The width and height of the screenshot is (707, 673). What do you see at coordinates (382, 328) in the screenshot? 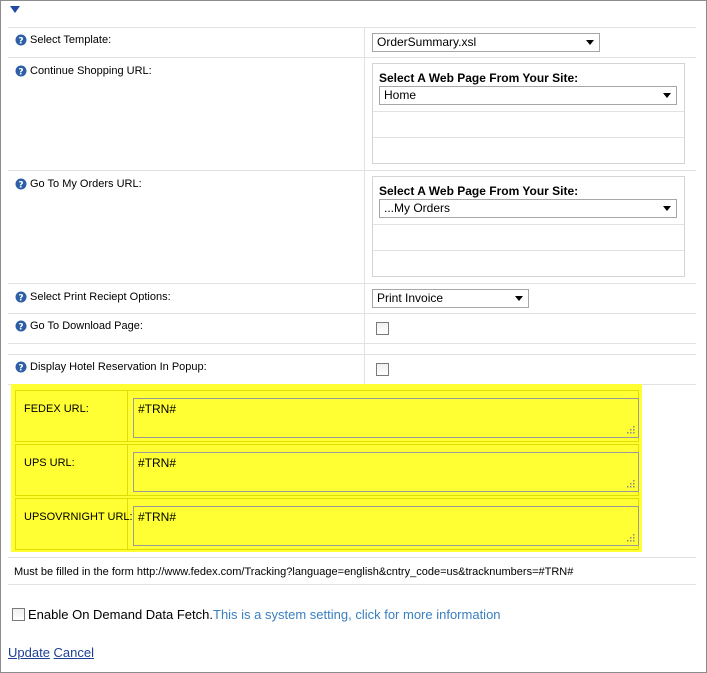
I see `download-page-checkbox` at bounding box center [382, 328].